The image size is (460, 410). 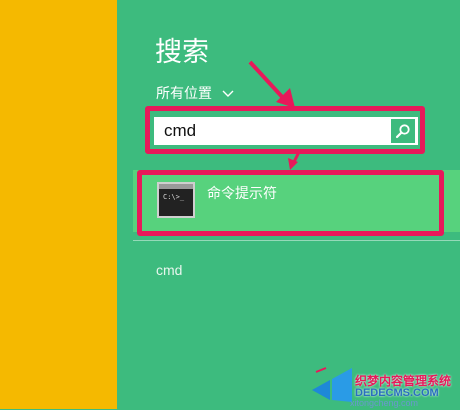 I want to click on watermark-logo, so click(x=331, y=388).